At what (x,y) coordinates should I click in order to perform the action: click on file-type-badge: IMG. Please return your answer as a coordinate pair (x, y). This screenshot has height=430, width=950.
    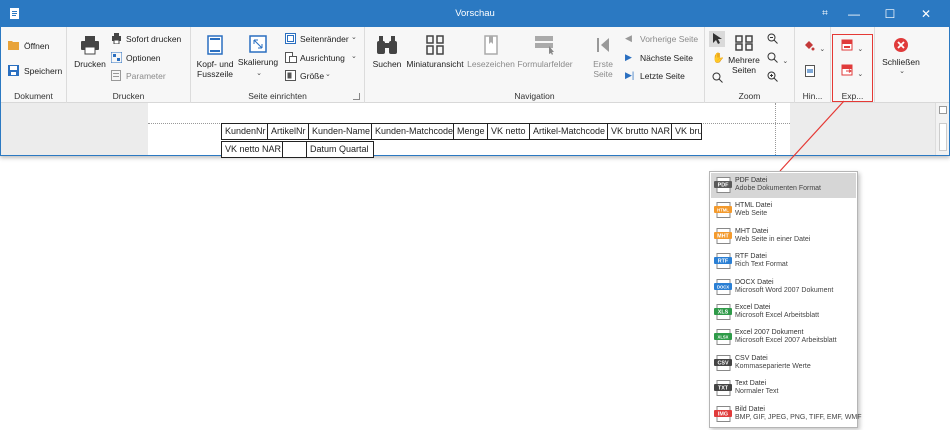
    Looking at the image, I should click on (723, 414).